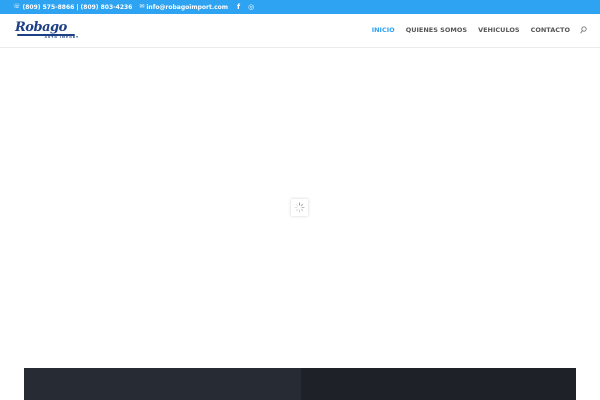 The image size is (600, 400). Describe the element at coordinates (49, 7) in the screenshot. I see `phone-1: (809) 575-8866` at that location.